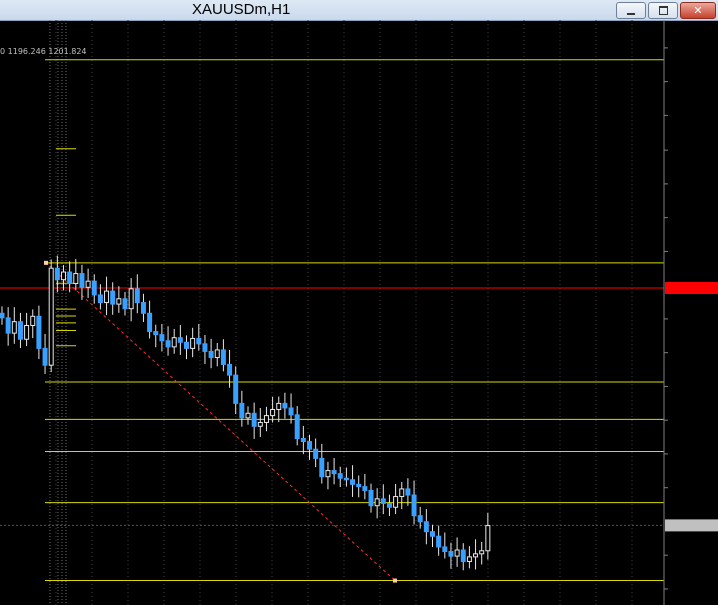 Image resolution: width=718 pixels, height=605 pixels. What do you see at coordinates (691, 525) in the screenshot?
I see `last-price-box` at bounding box center [691, 525].